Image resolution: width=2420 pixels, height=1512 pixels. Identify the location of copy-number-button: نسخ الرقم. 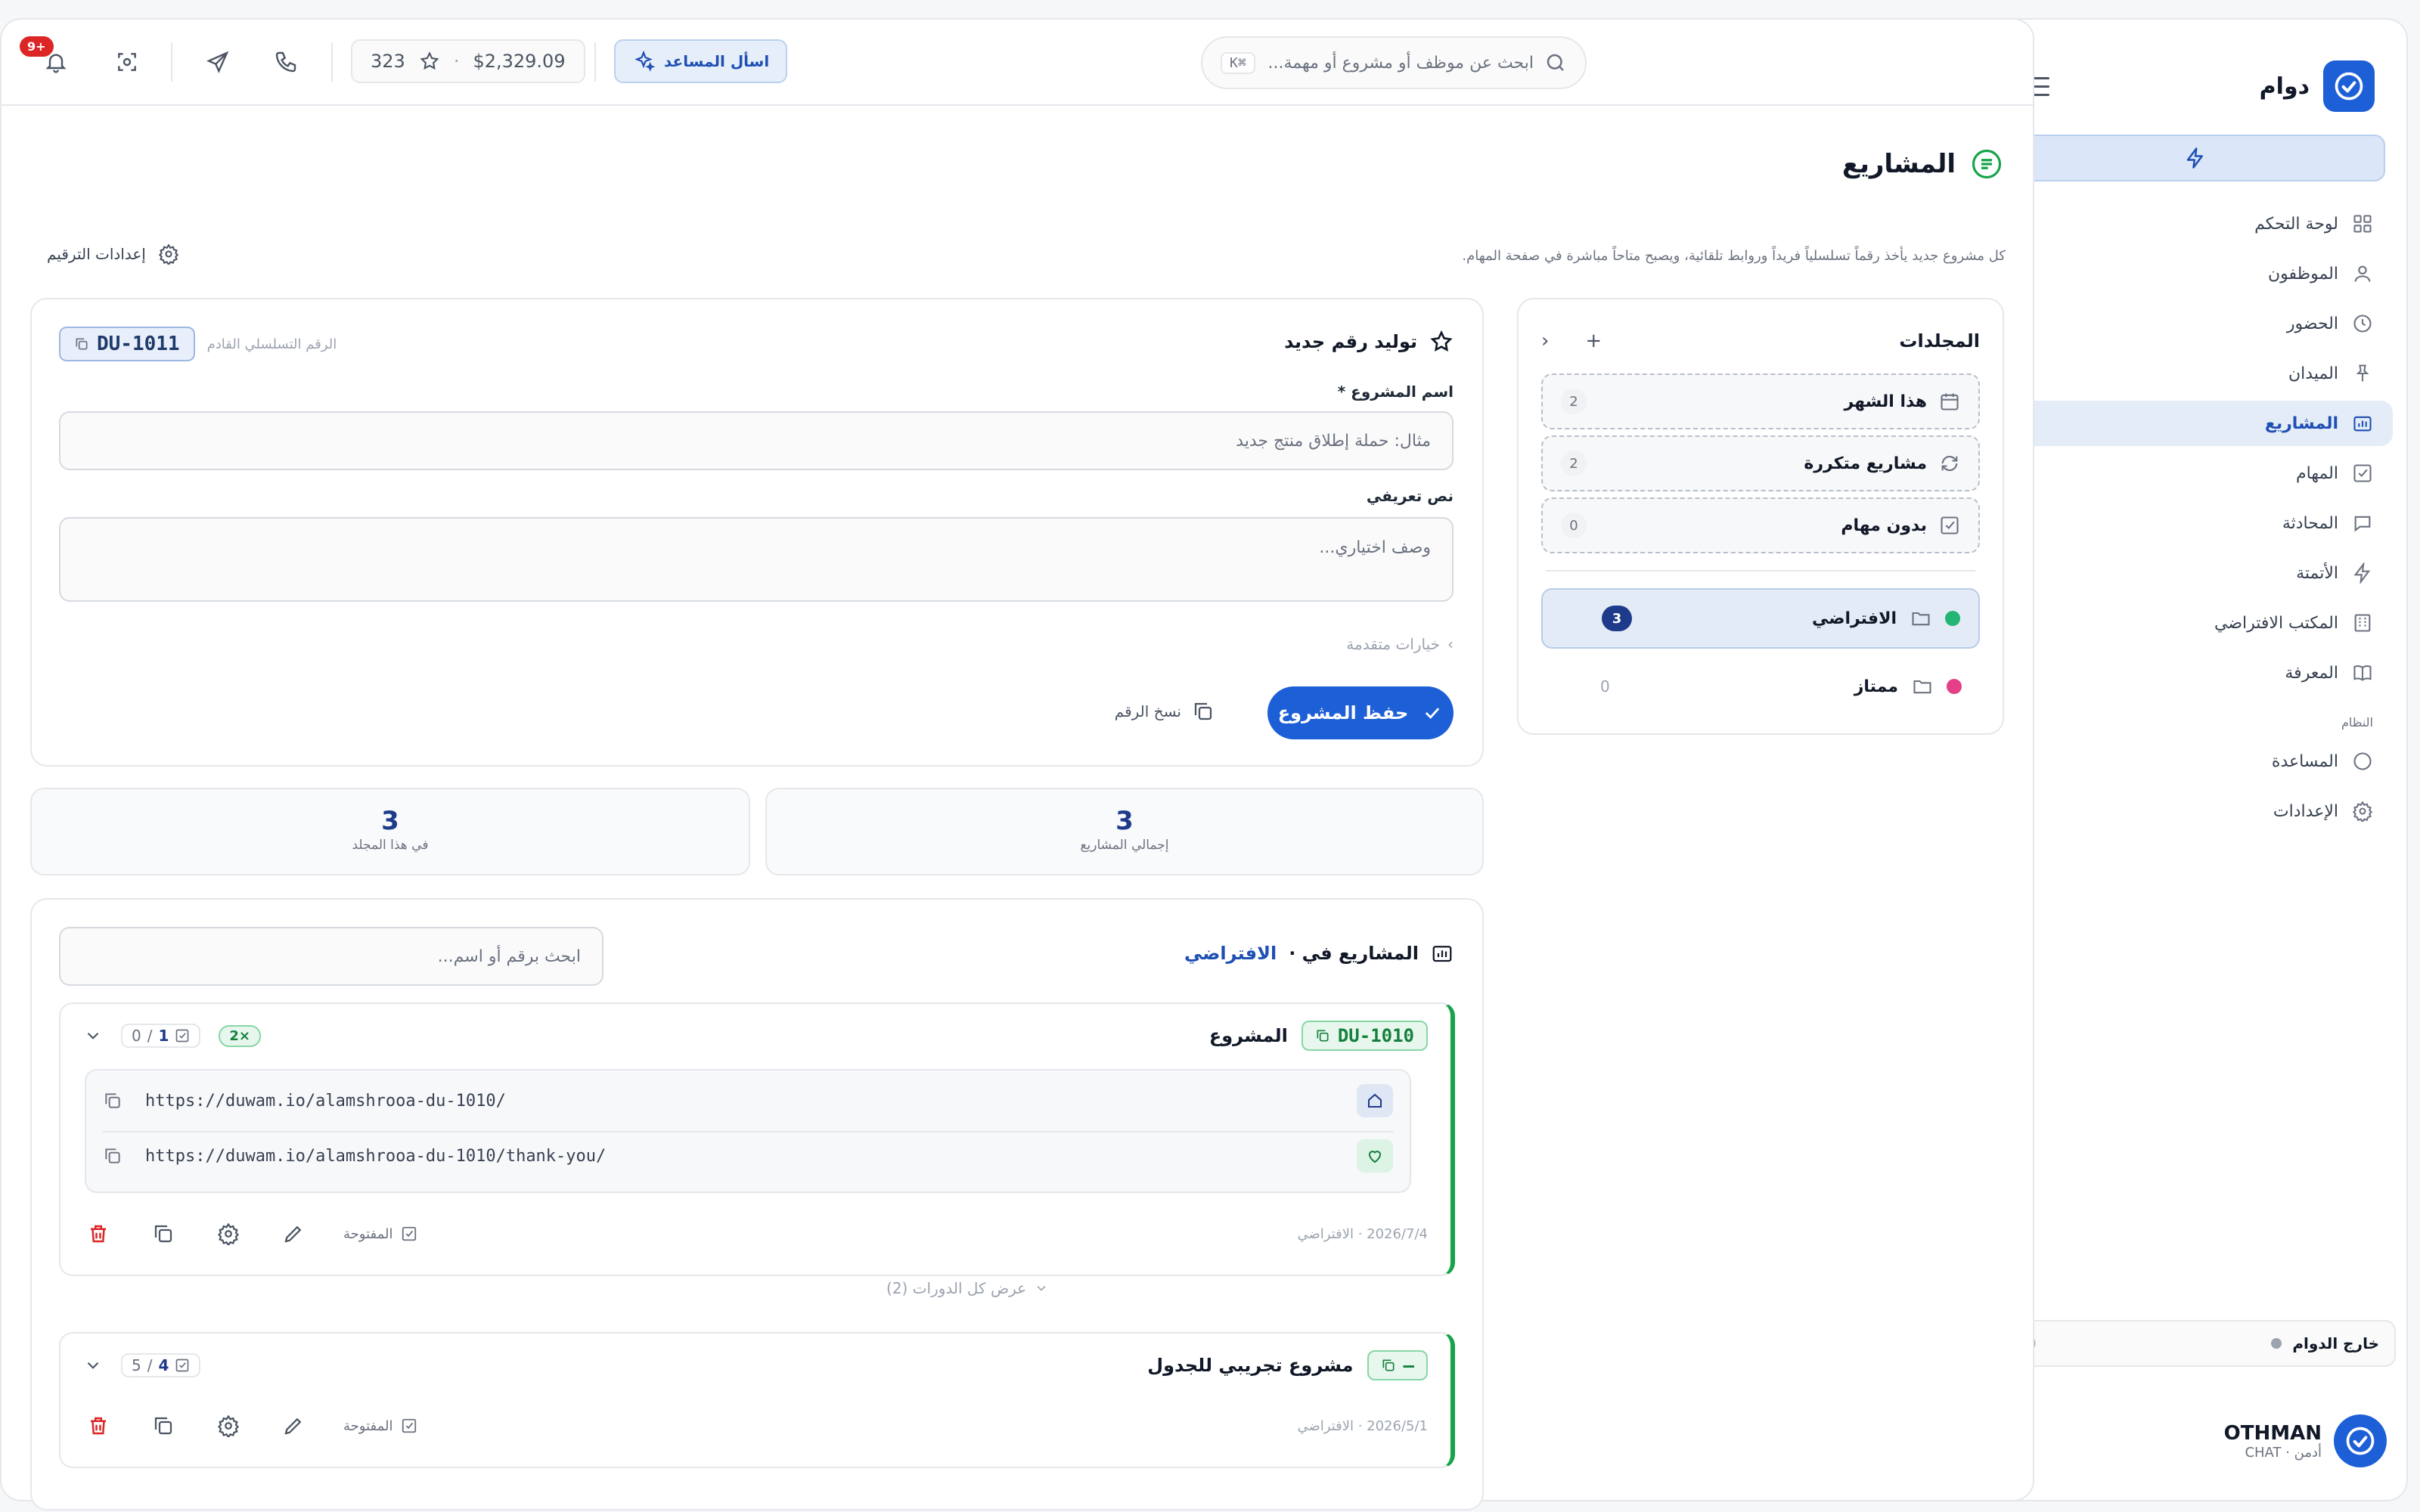
(1165, 711).